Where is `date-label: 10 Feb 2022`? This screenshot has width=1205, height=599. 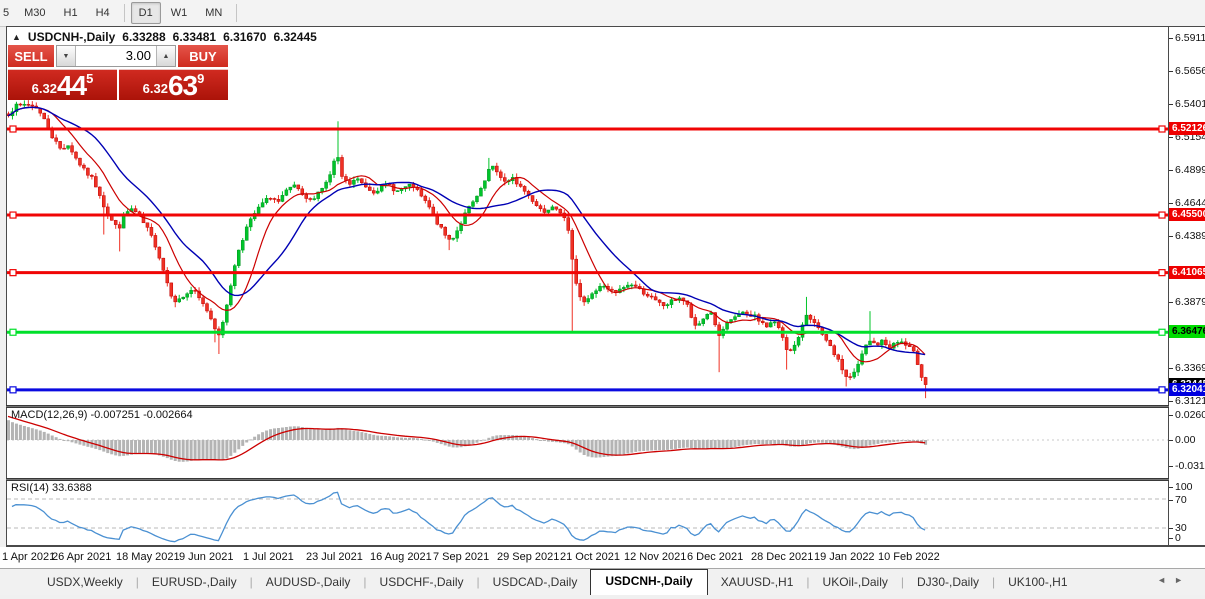 date-label: 10 Feb 2022 is located at coordinates (909, 557).